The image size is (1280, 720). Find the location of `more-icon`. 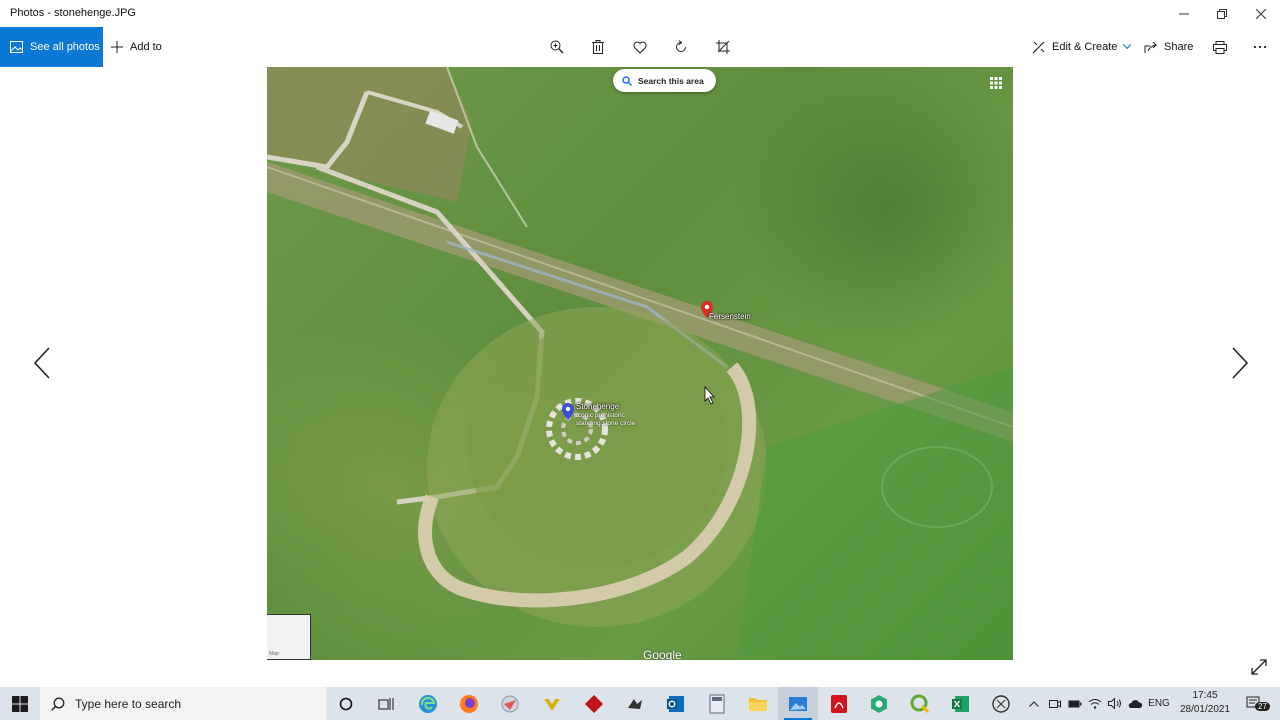

more-icon is located at coordinates (1260, 47).